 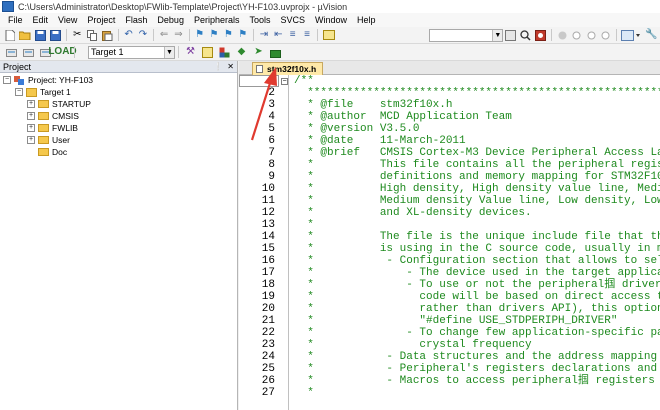 I want to click on translate-icon, so click(x=11, y=52).